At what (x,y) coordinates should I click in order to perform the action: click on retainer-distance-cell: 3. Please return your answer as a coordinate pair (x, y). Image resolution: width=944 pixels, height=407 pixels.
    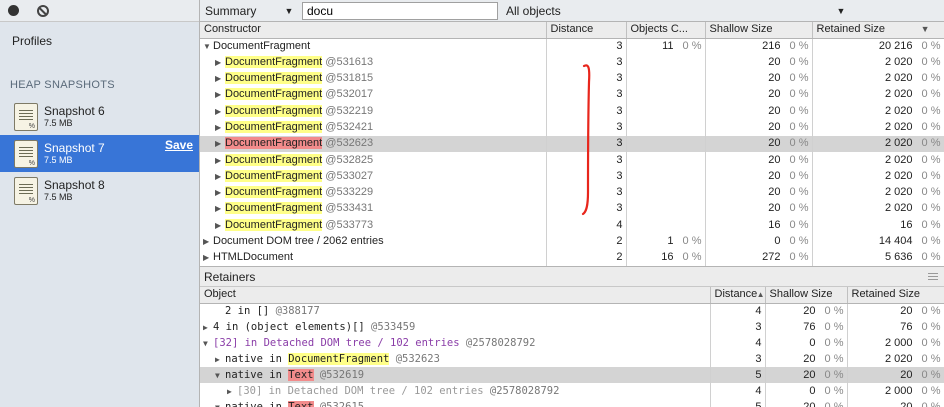
    Looking at the image, I should click on (738, 327).